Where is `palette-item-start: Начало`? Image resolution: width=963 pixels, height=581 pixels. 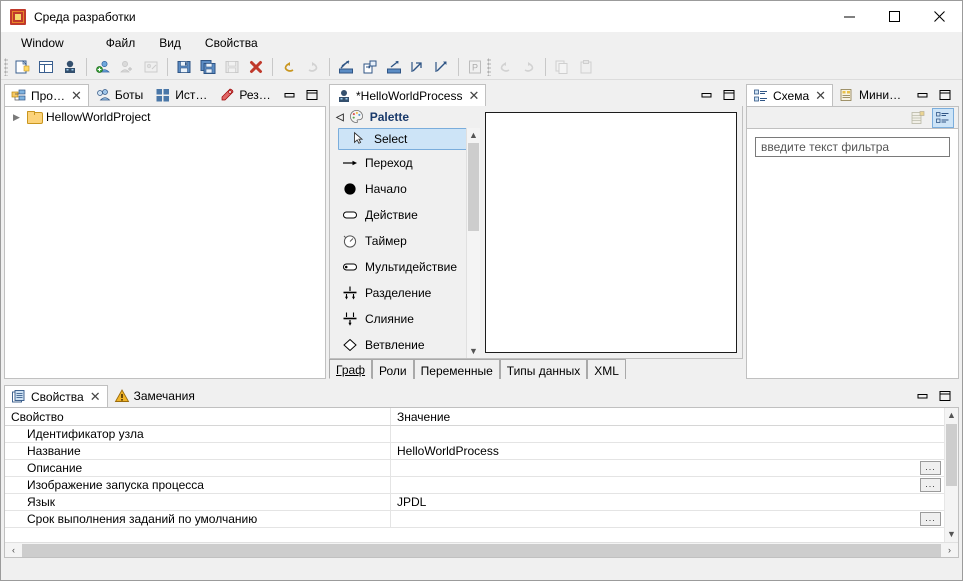 palette-item-start: Начало is located at coordinates (405, 189).